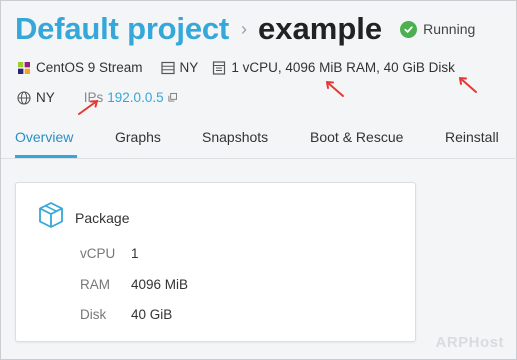 The width and height of the screenshot is (517, 360). I want to click on package-card-header: Package, so click(83, 217).